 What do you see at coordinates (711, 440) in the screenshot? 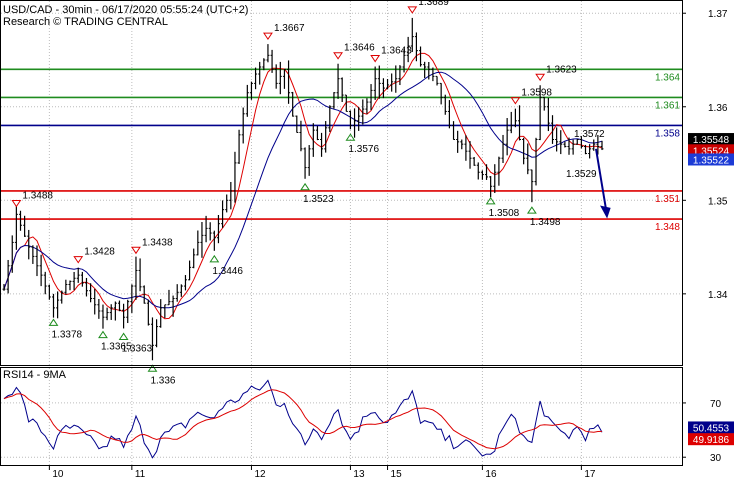
I see `rsi-ma-value-label: 49.9186` at bounding box center [711, 440].